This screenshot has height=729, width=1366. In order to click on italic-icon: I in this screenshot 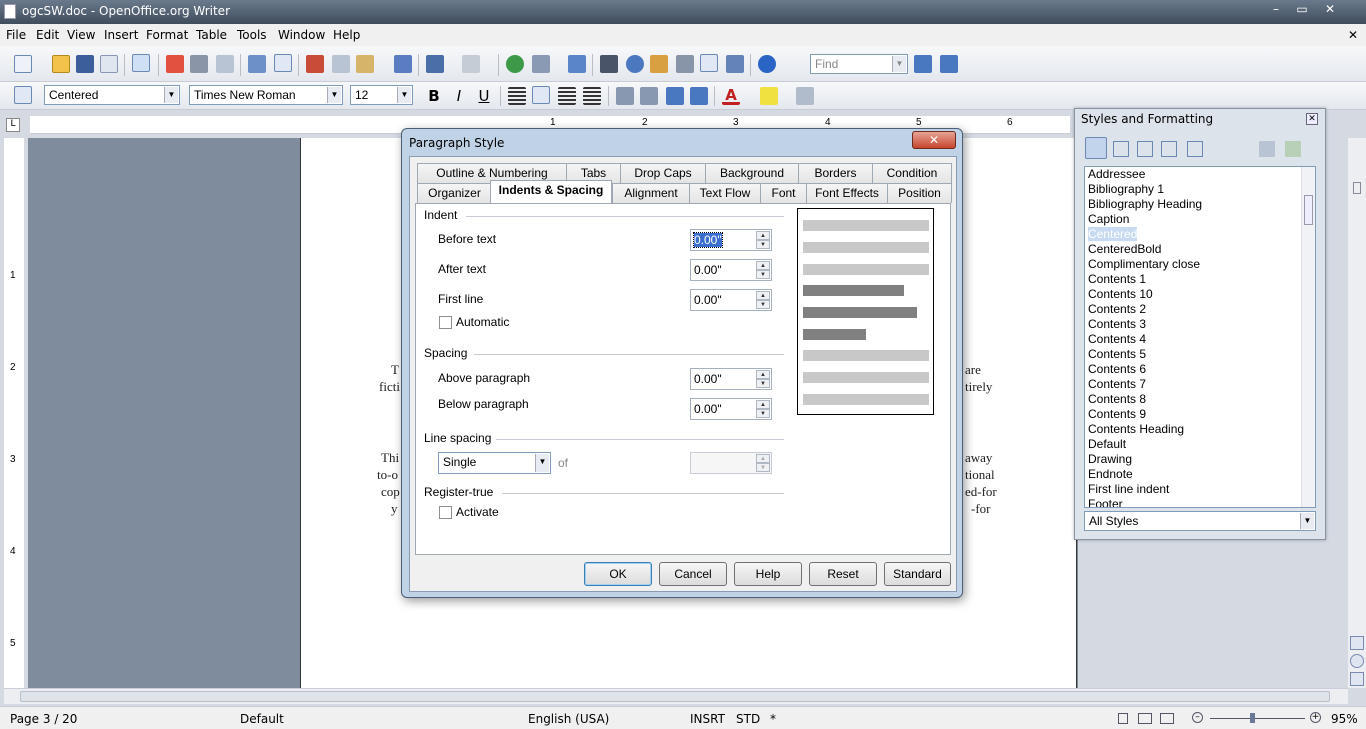, I will do `click(459, 96)`.